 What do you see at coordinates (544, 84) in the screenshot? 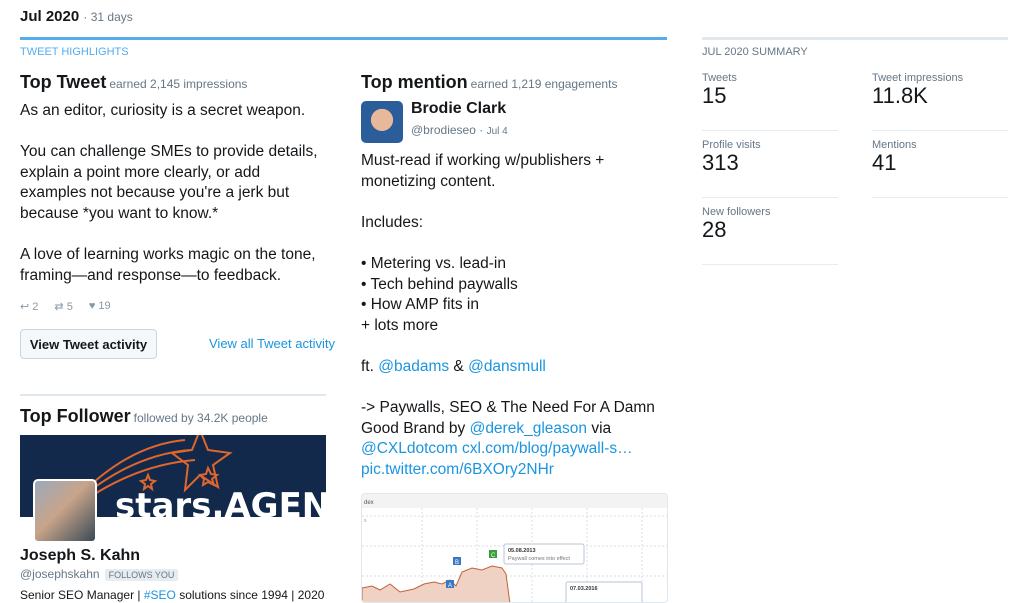
I see `top-mention-engagements: earned 1,219 engagements` at bounding box center [544, 84].